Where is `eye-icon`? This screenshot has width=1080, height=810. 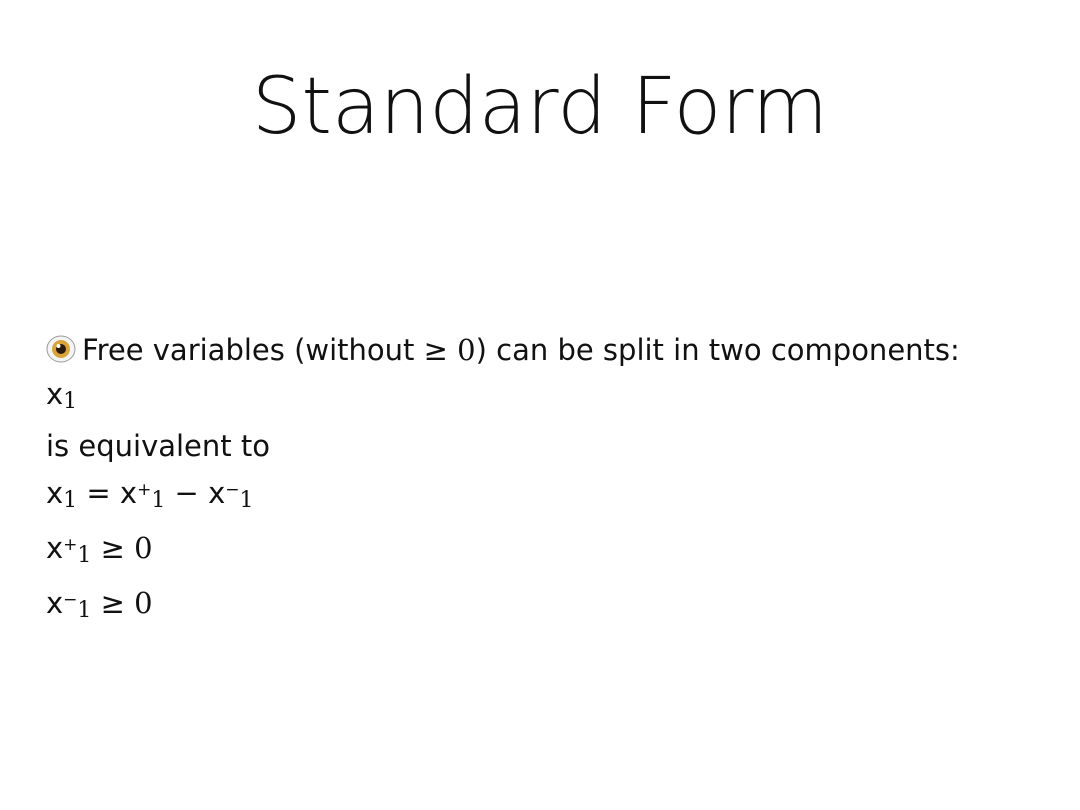 eye-icon is located at coordinates (61, 349).